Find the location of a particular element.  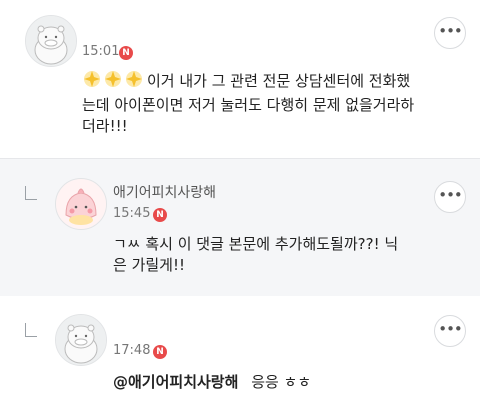

comment-text-line: 이거 내가 그 관련 전문 상담센터에 전화했 is located at coordinates (279, 81).